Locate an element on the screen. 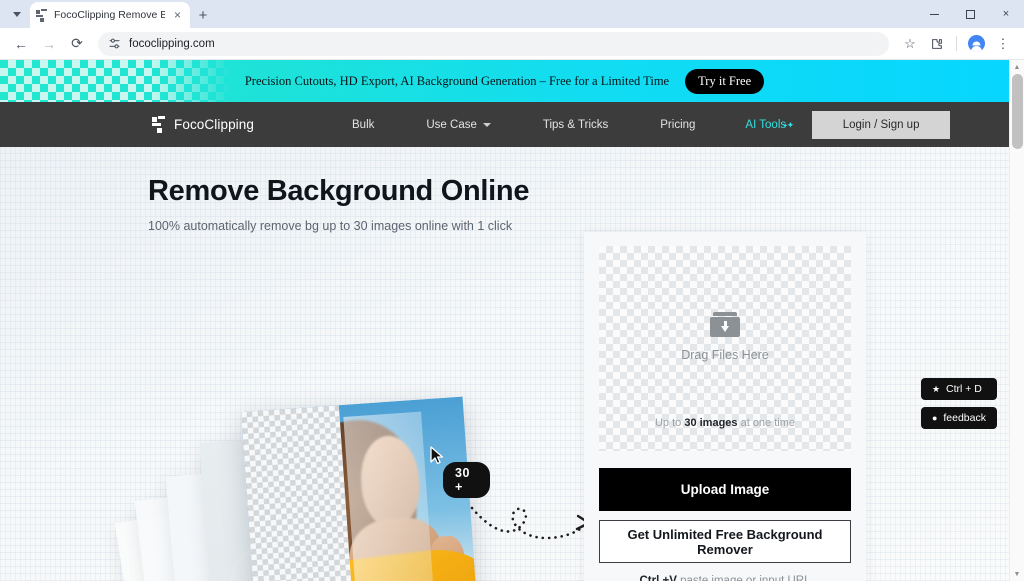 This screenshot has width=1024, height=581. browser-tab-strip: FocoClipping Remove BG | Free × + × is located at coordinates (512, 14).